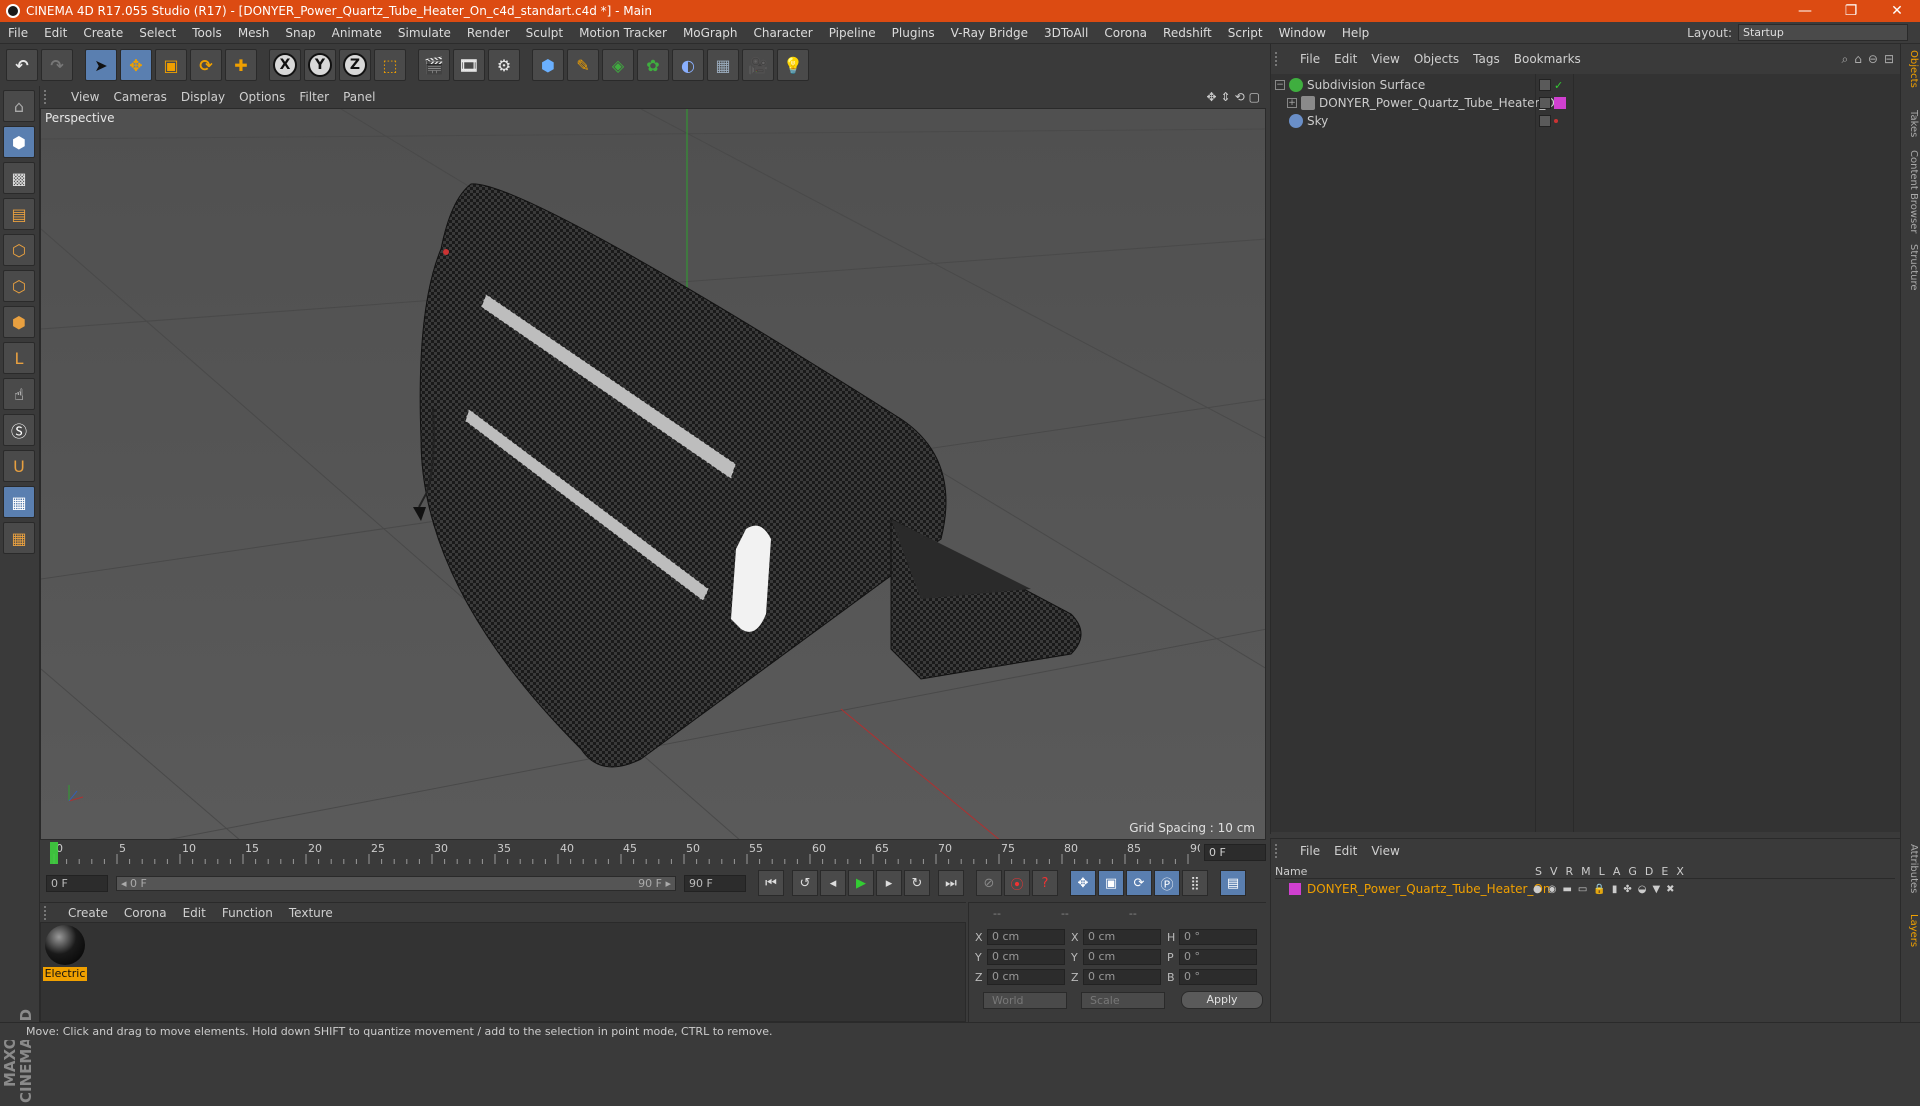  Describe the element at coordinates (203, 97) in the screenshot. I see `viewport-menu-display: Display` at that location.